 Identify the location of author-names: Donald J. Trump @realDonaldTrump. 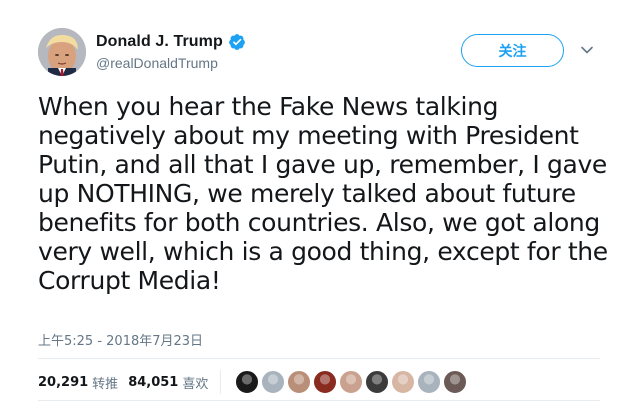
(171, 51).